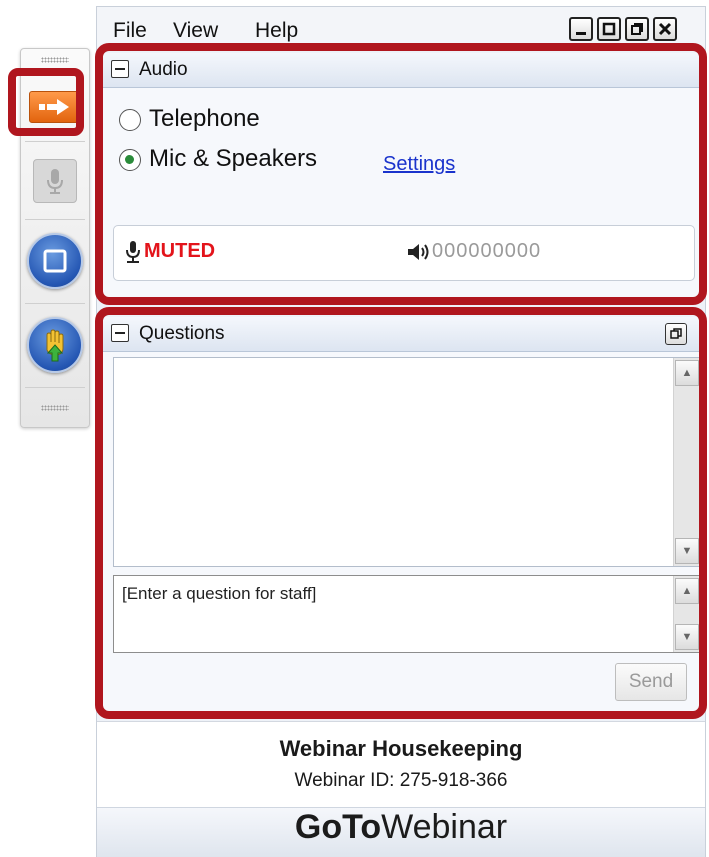 The image size is (709, 857). I want to click on highlight-frame-toolbar, so click(46, 102).